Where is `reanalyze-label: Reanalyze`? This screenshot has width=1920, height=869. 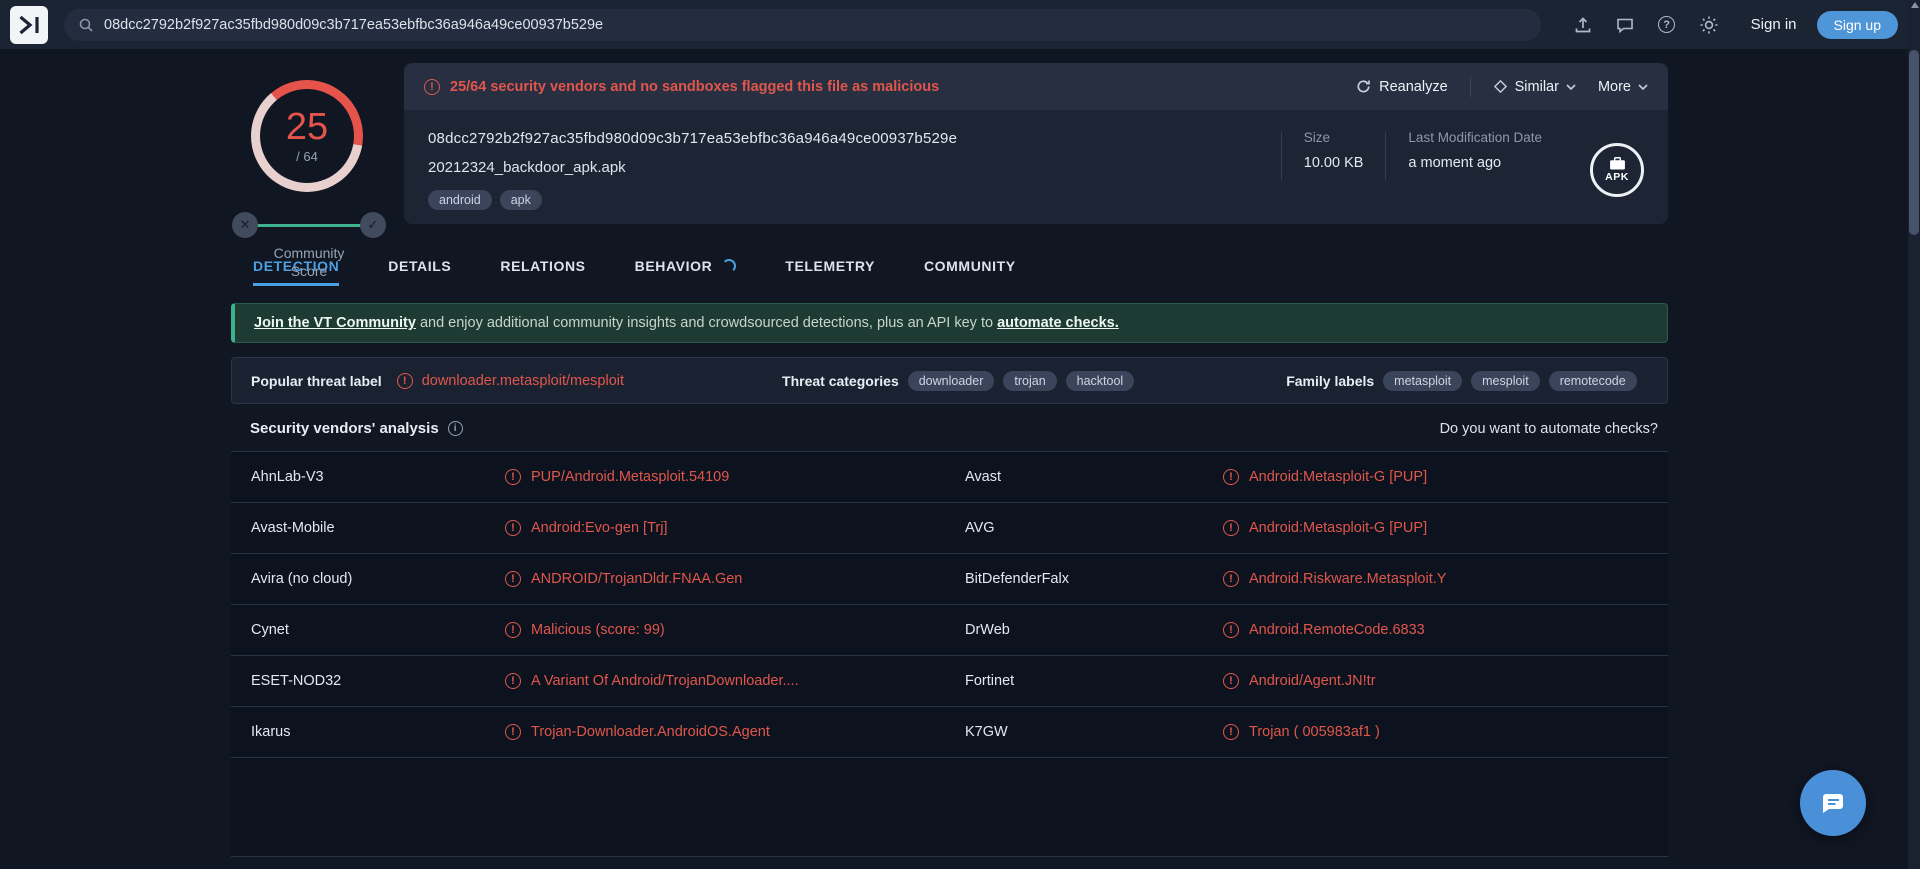 reanalyze-label: Reanalyze is located at coordinates (1413, 86).